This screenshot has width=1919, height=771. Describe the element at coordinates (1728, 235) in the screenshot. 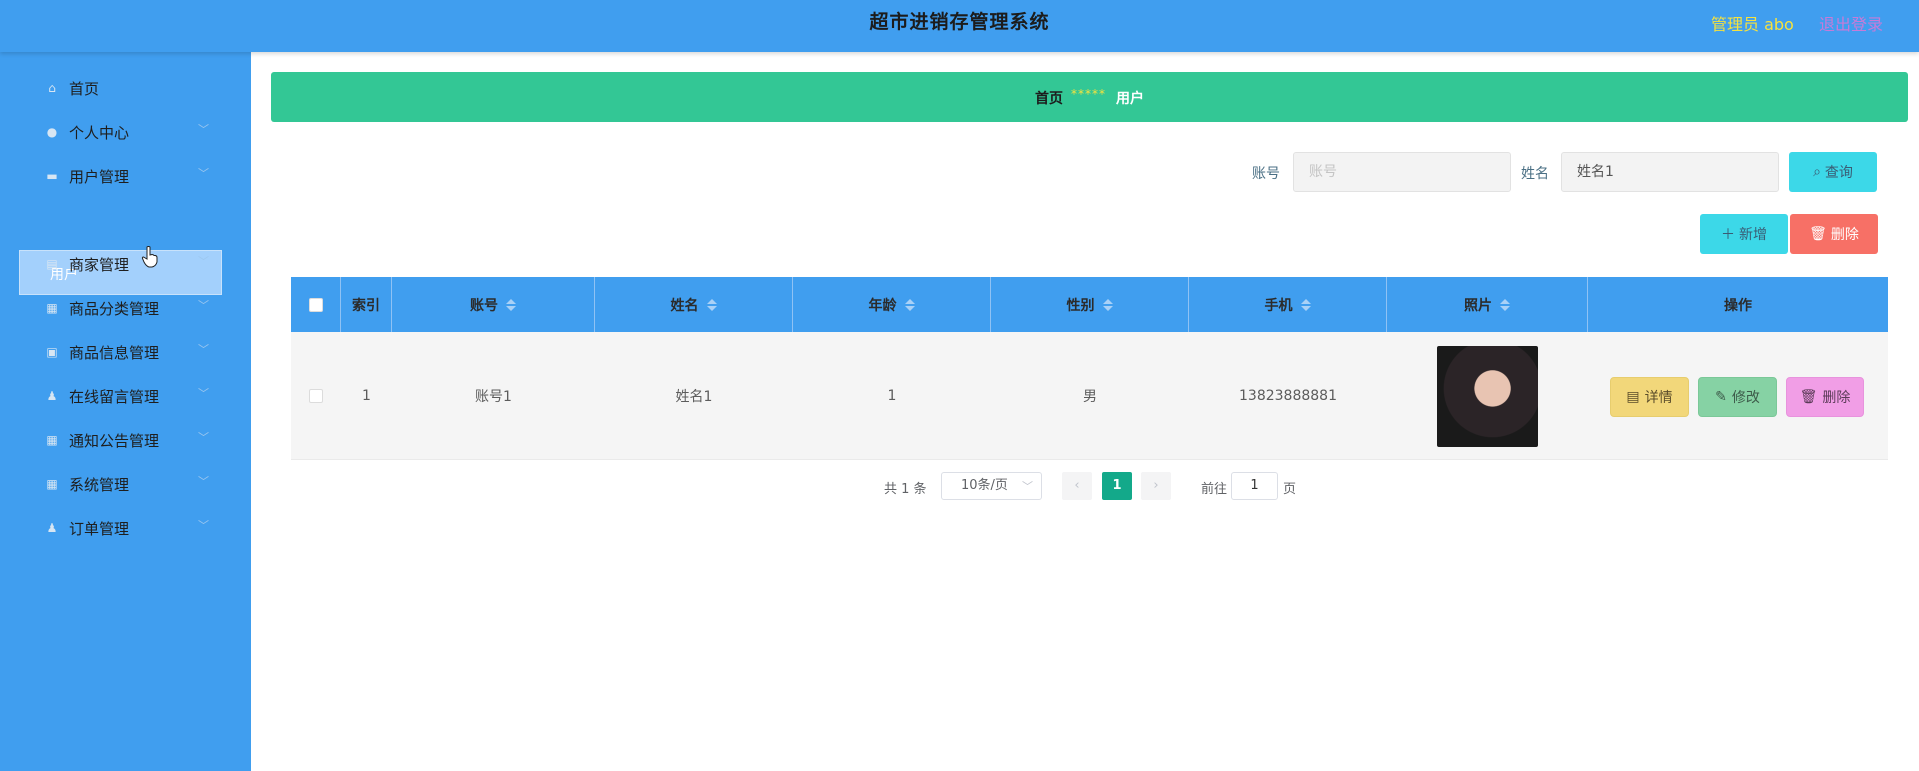

I see `plus-icon: ＋` at that location.